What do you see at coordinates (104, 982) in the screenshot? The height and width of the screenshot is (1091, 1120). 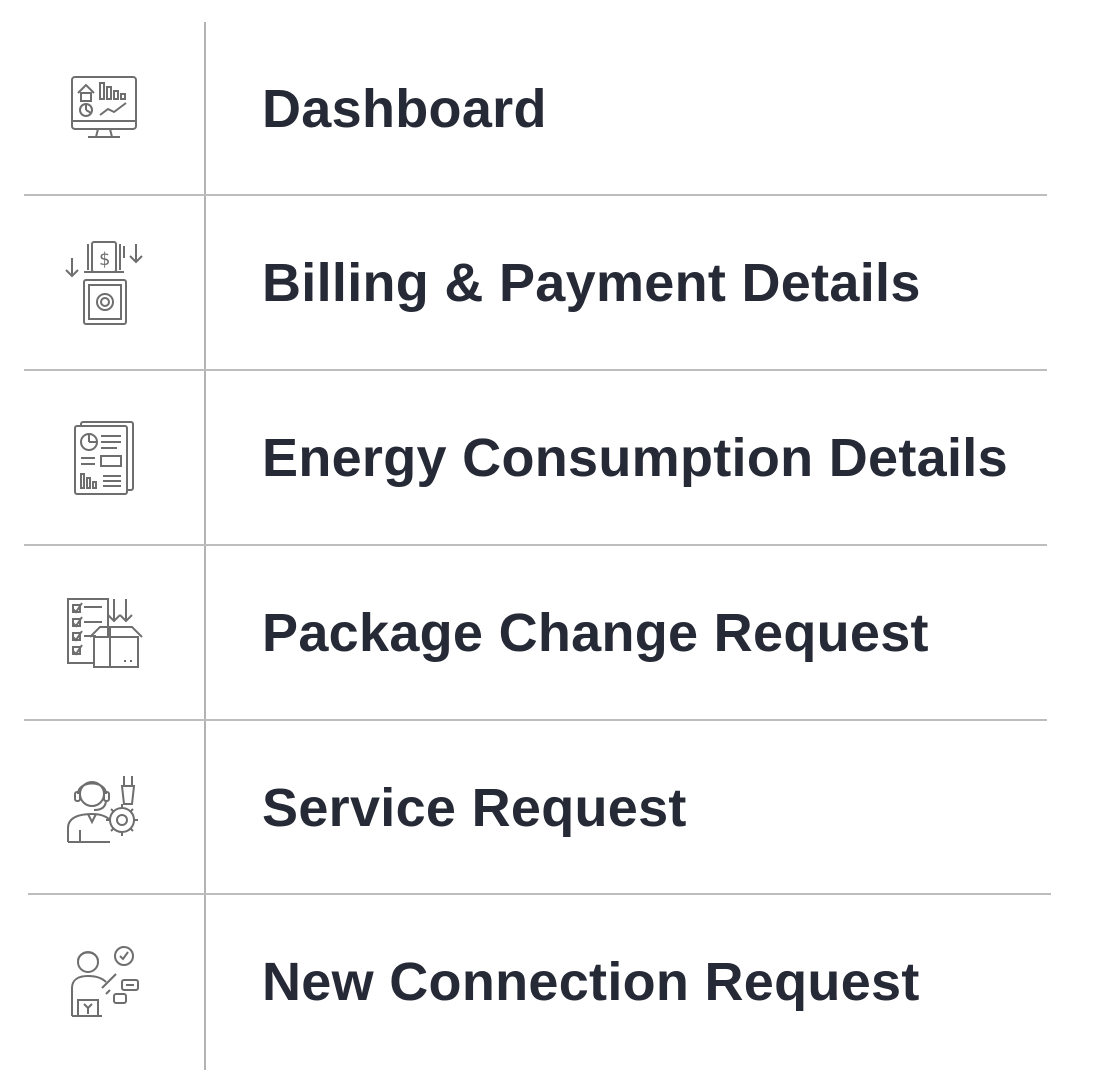 I see `new-connection-icon` at bounding box center [104, 982].